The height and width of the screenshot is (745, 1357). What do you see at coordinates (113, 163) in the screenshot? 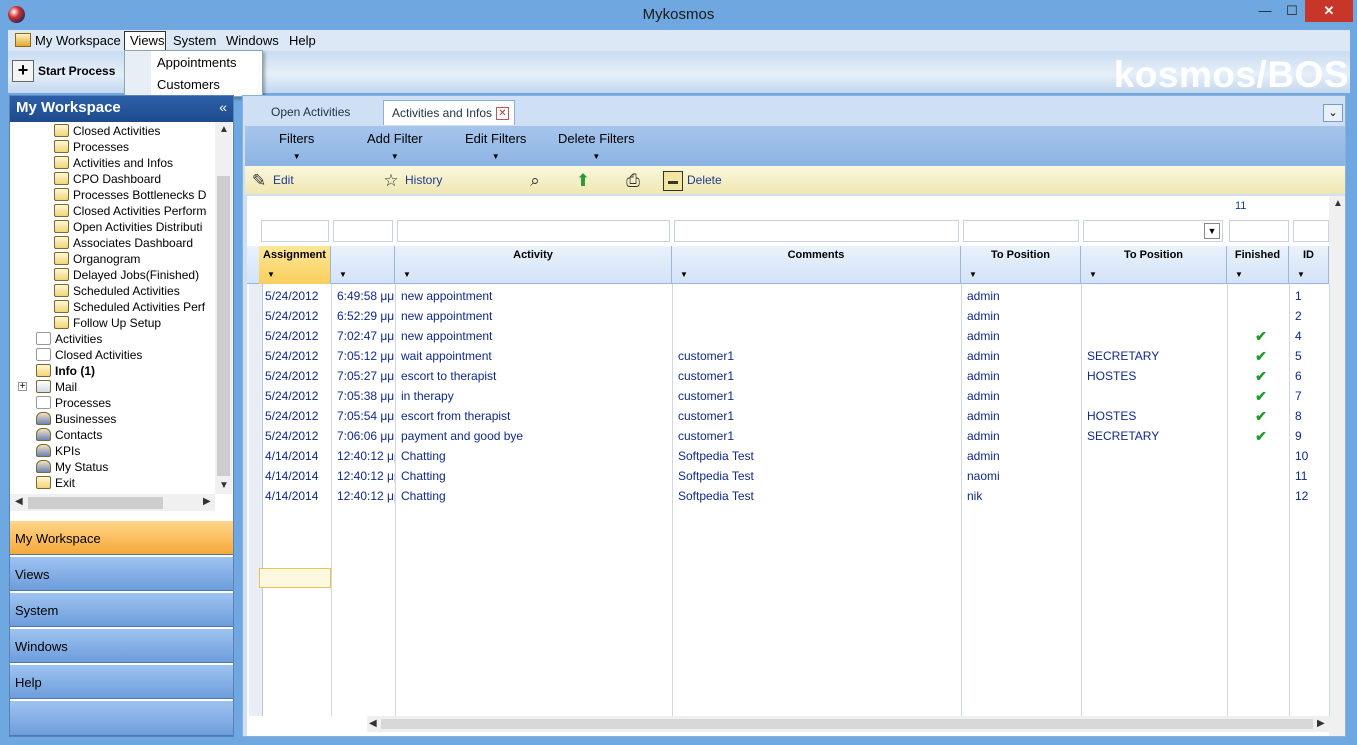
I see `tree-item: Activities and Infos` at bounding box center [113, 163].